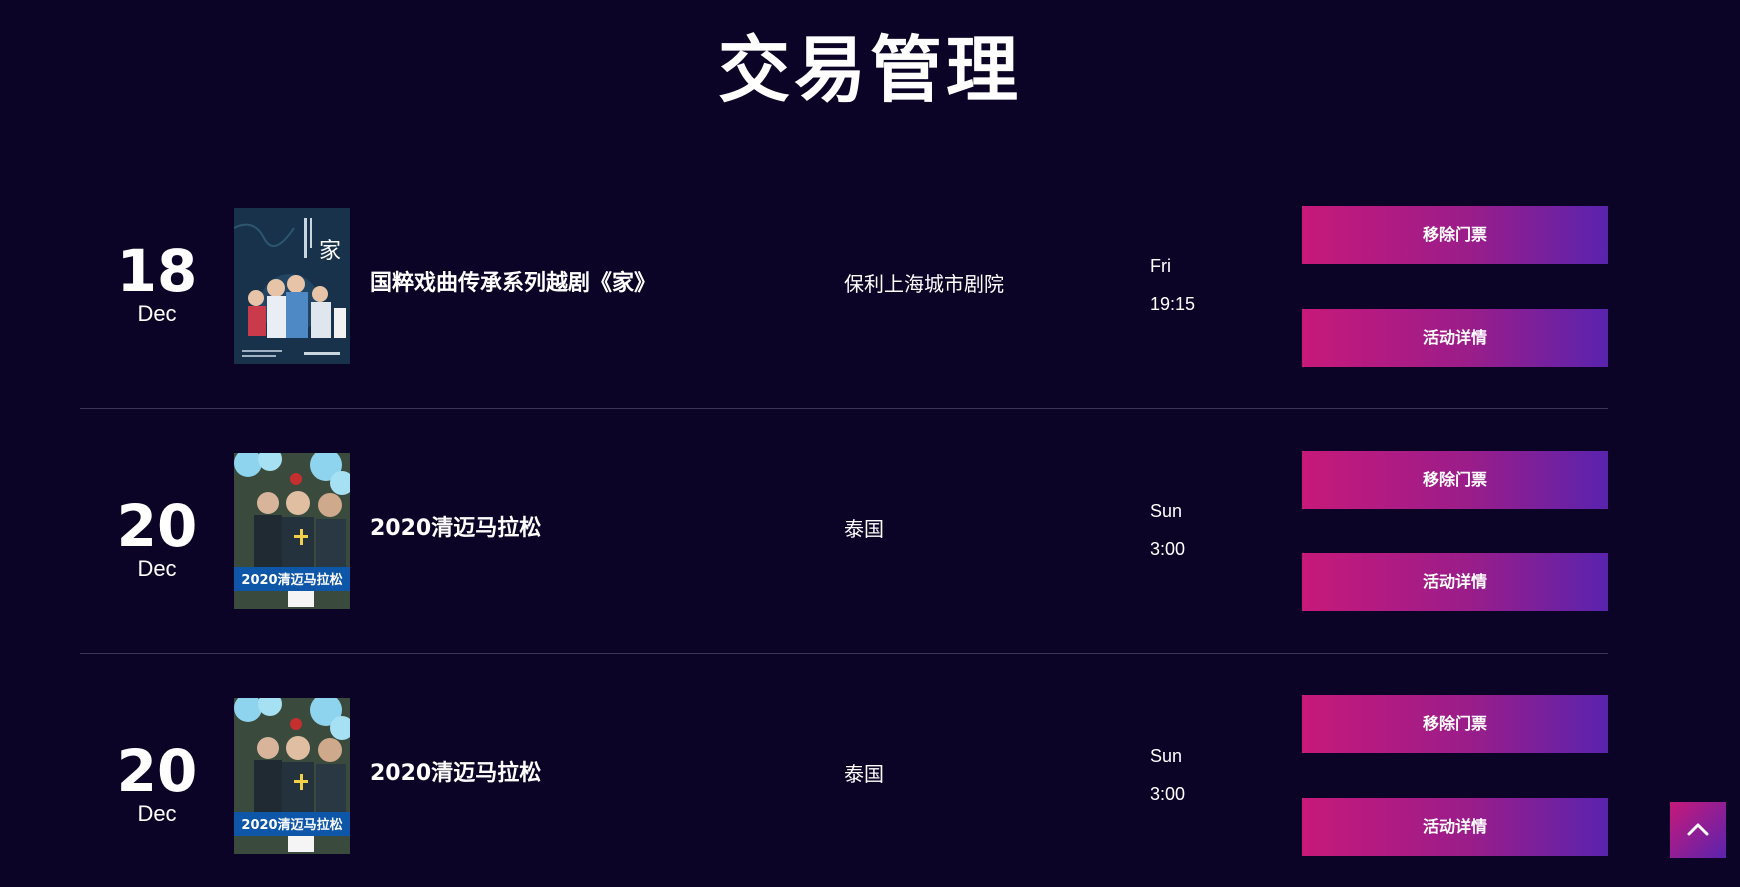 The height and width of the screenshot is (887, 1740). I want to click on back-to-top-button, so click(1698, 830).